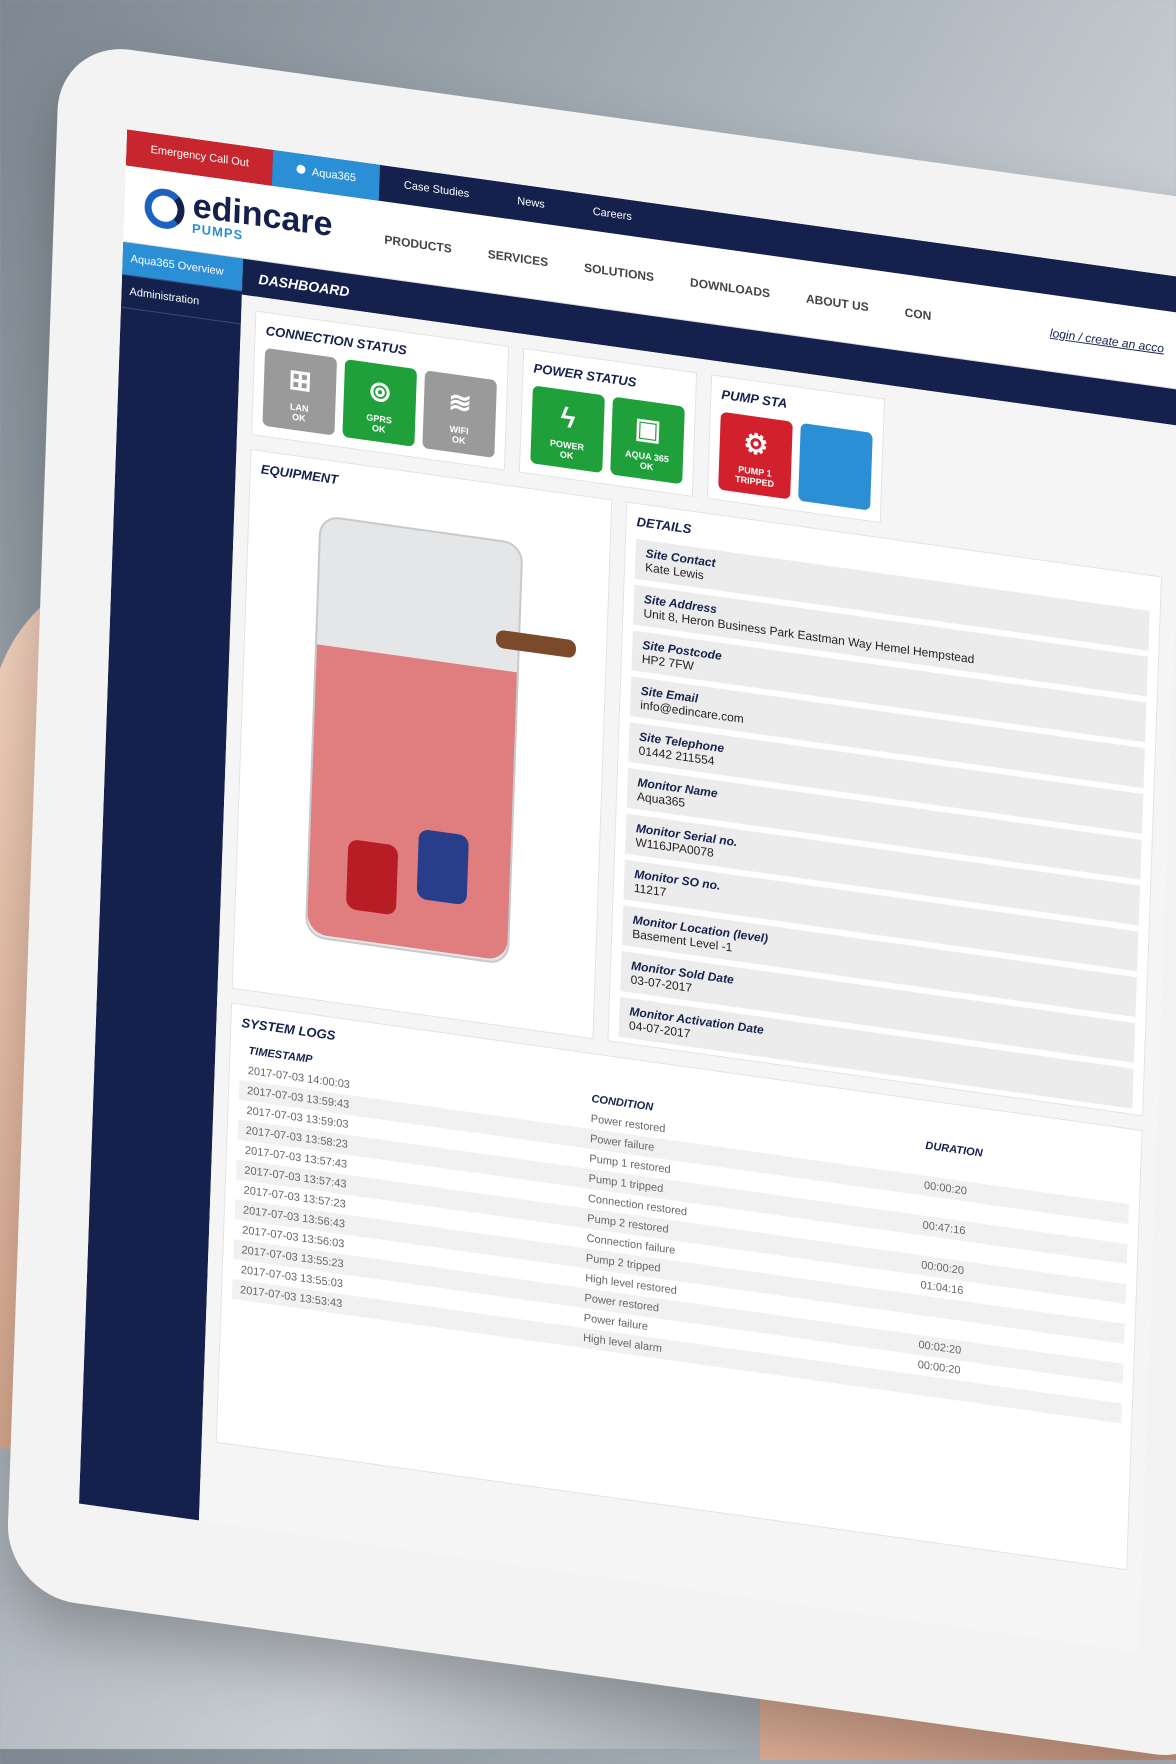 Image resolution: width=1176 pixels, height=1764 pixels. What do you see at coordinates (379, 423) in the screenshot?
I see `gprs-status-label: GPRS OK` at bounding box center [379, 423].